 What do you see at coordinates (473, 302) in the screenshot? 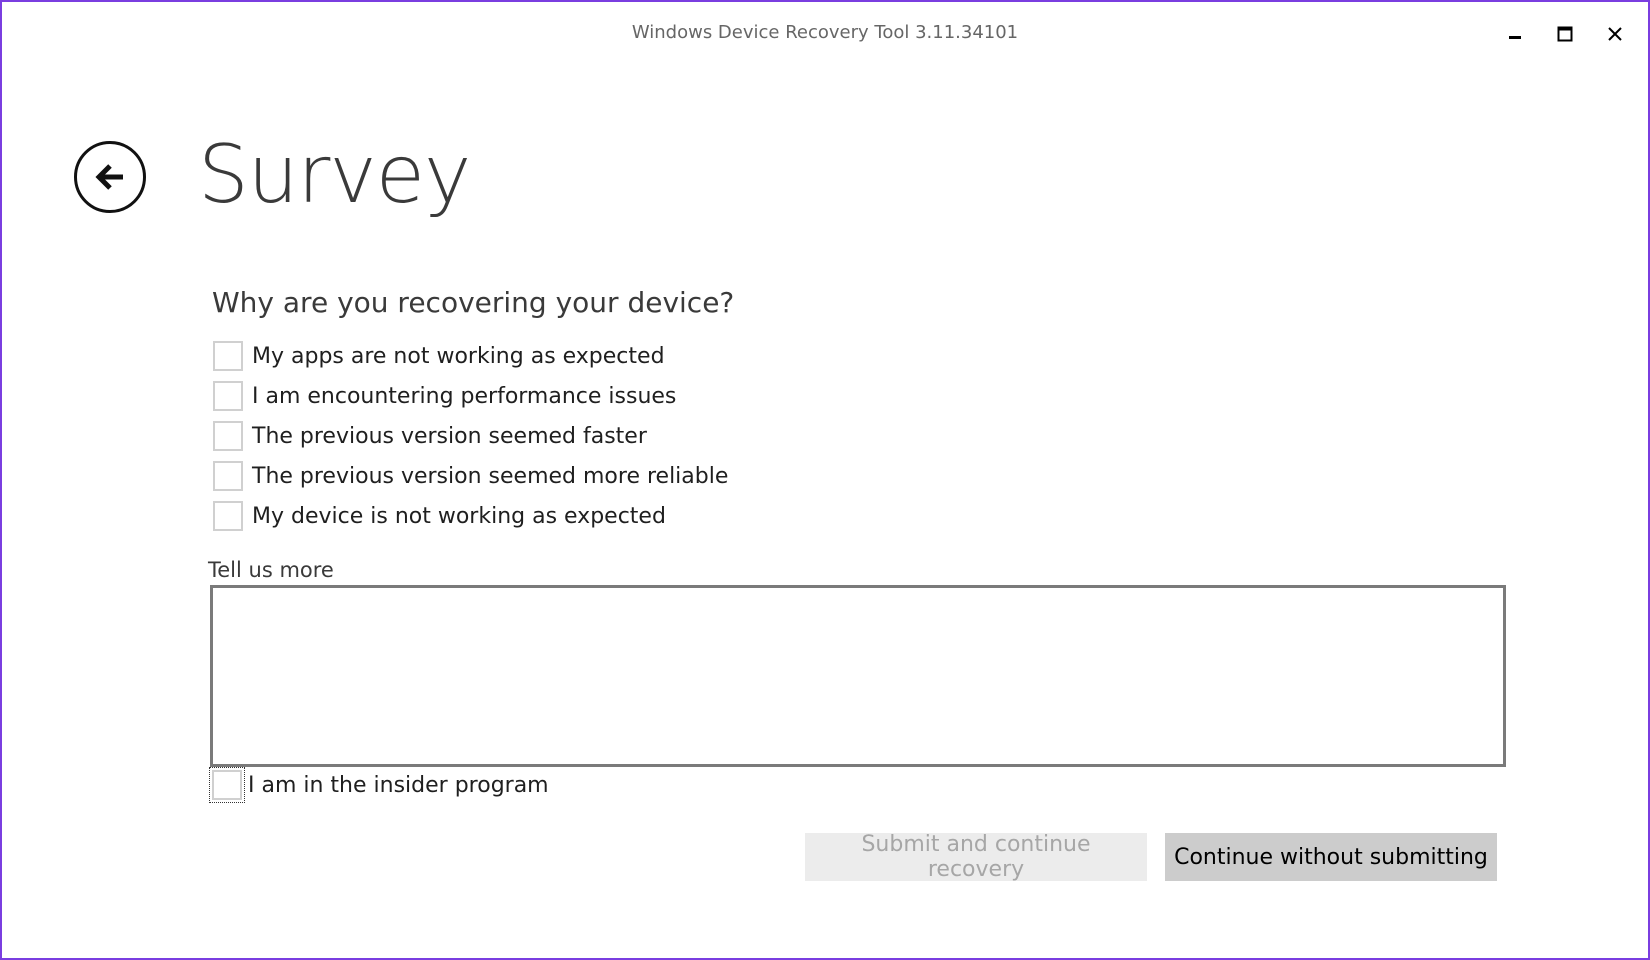
I see `survey-question: Why are you recovering your device?` at bounding box center [473, 302].